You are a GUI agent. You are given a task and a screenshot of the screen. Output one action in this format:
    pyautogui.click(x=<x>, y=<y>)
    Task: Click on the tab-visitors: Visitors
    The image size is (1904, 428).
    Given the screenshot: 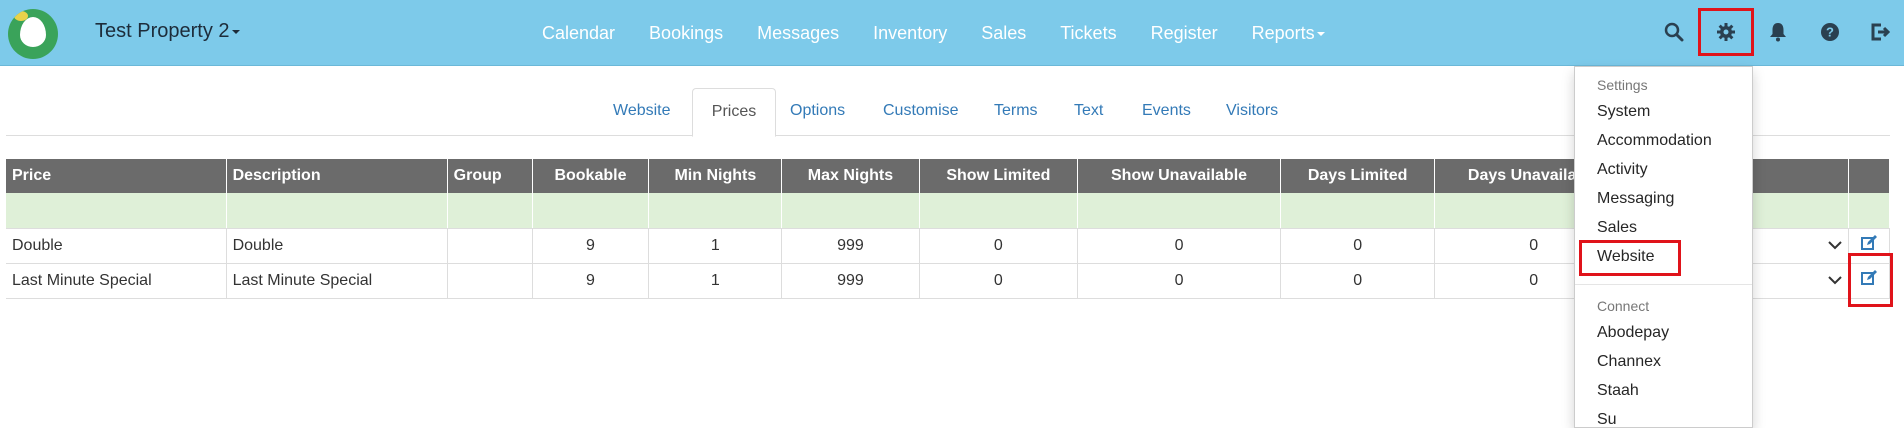 What is the action you would take?
    pyautogui.click(x=1252, y=112)
    